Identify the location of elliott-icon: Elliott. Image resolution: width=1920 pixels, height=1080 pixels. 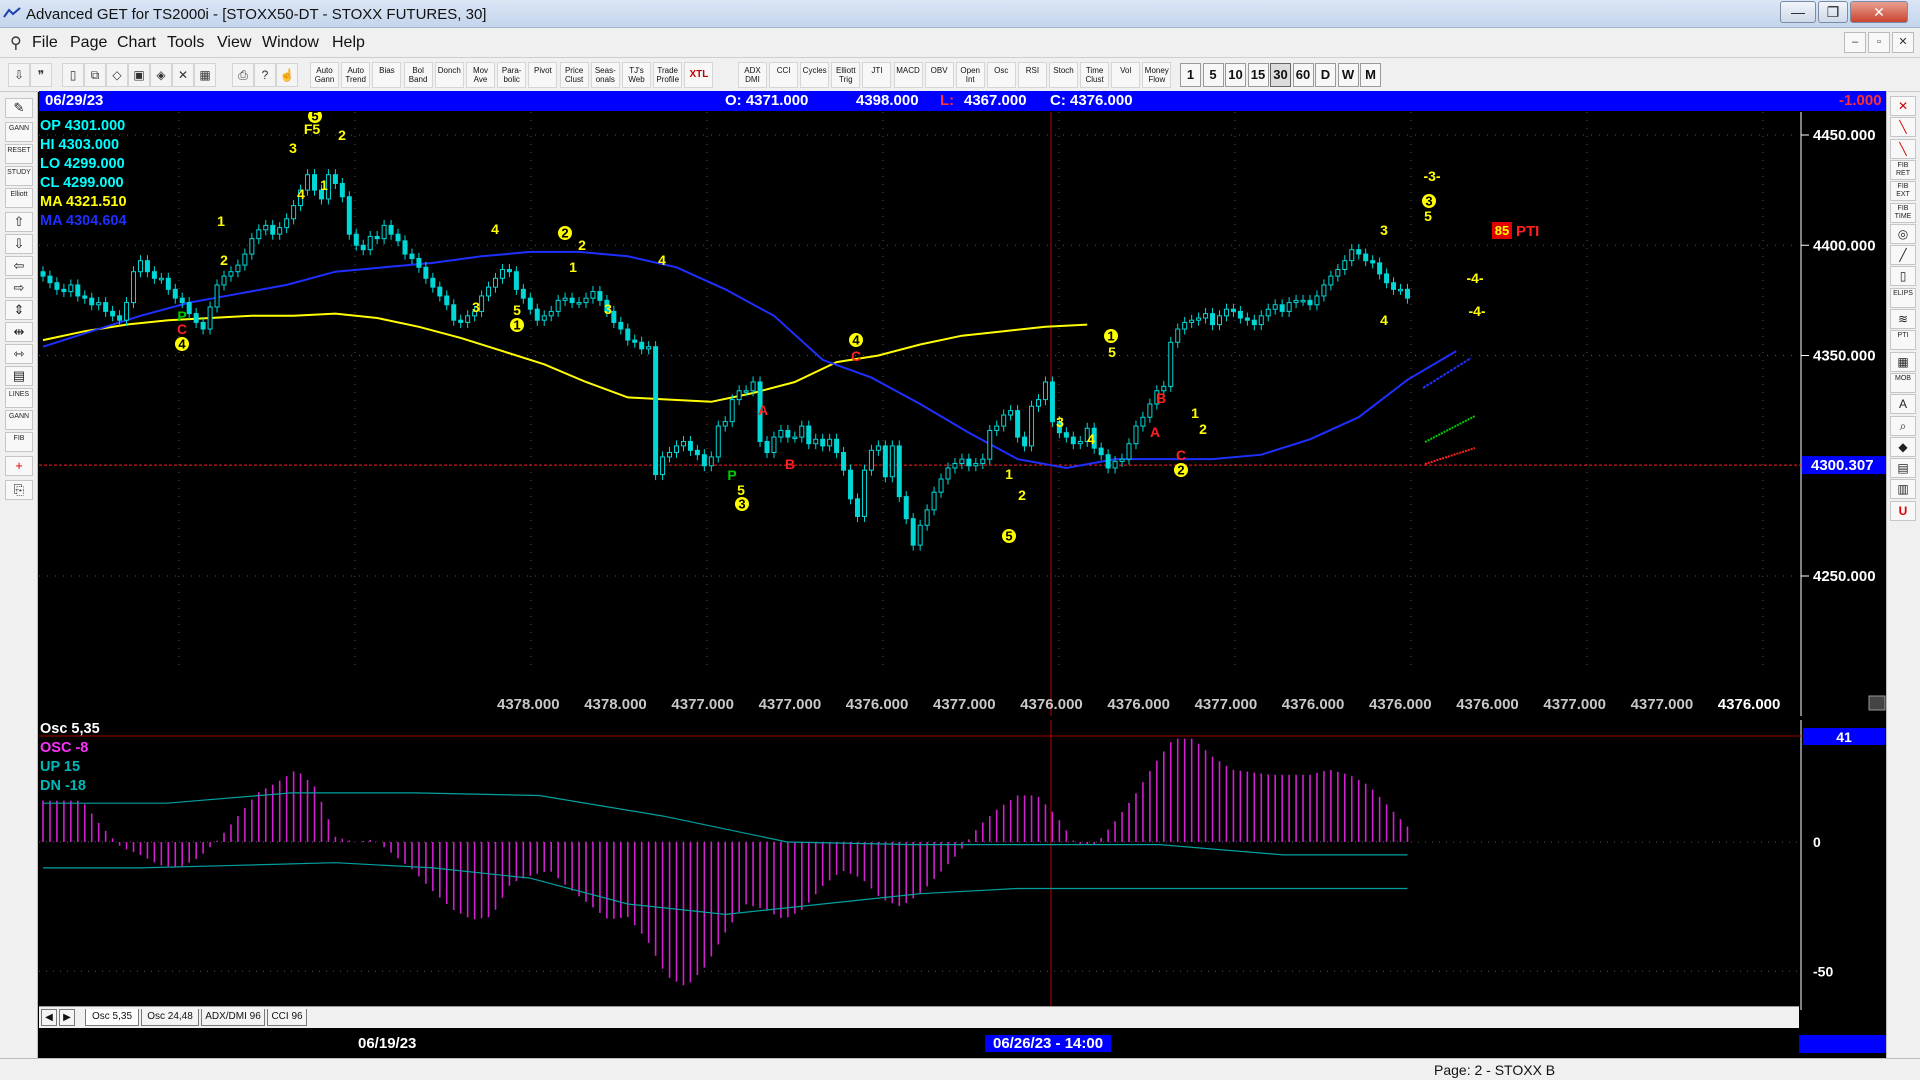
(19, 198).